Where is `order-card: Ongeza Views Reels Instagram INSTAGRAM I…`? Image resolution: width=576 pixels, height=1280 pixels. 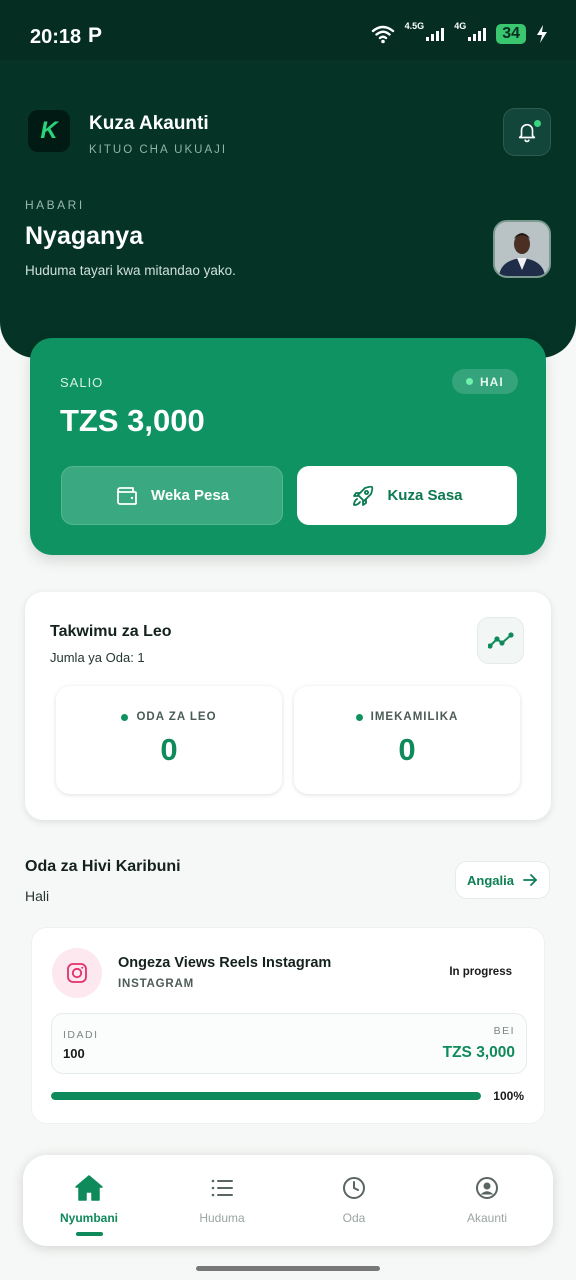
order-card: Ongeza Views Reels Instagram INSTAGRAM I… is located at coordinates (288, 1025).